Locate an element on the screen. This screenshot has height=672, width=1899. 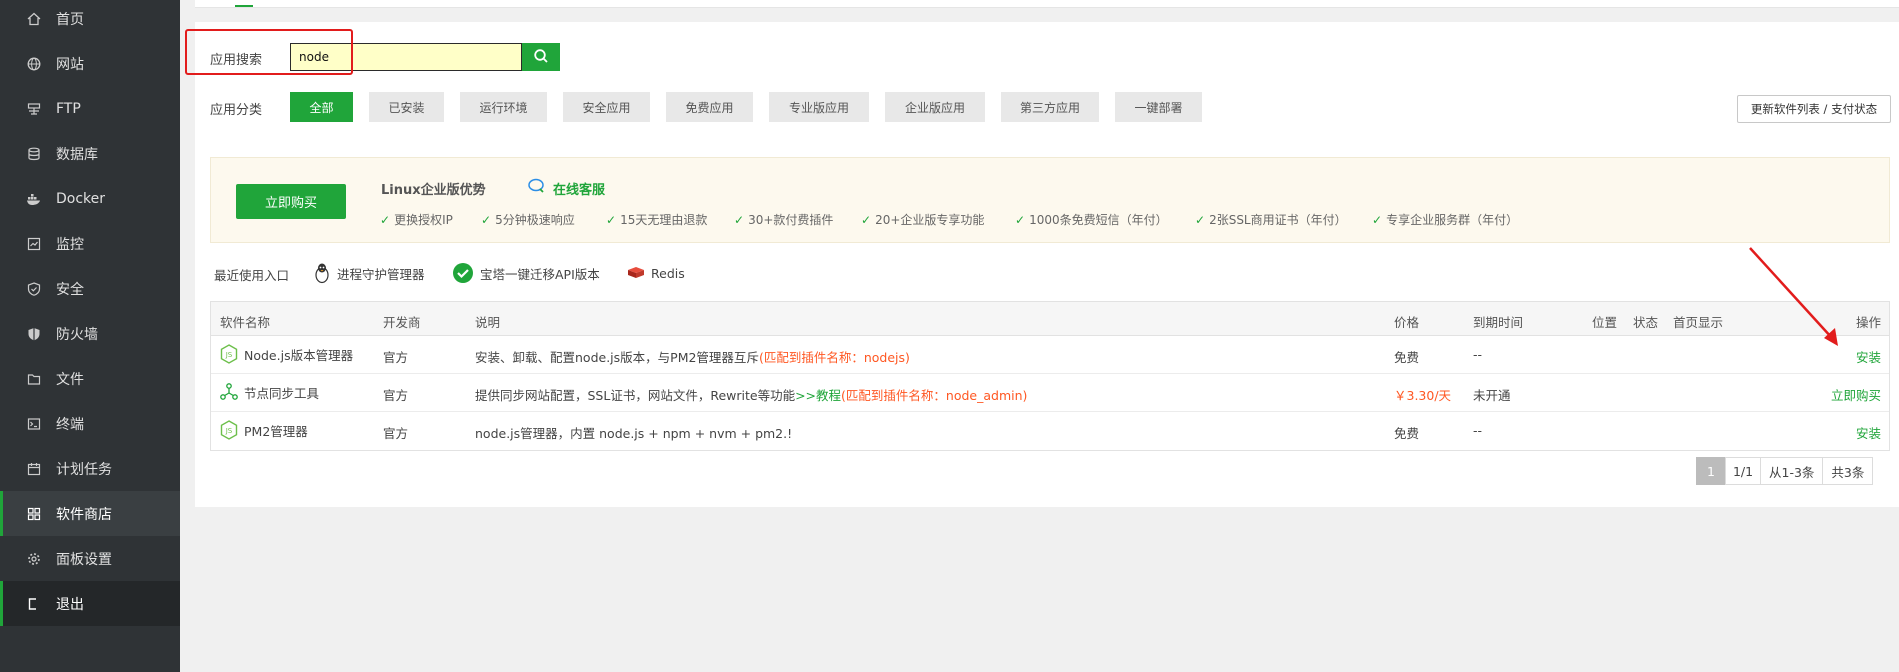
sidebar-item-home: 首页 is located at coordinates (90, 20).